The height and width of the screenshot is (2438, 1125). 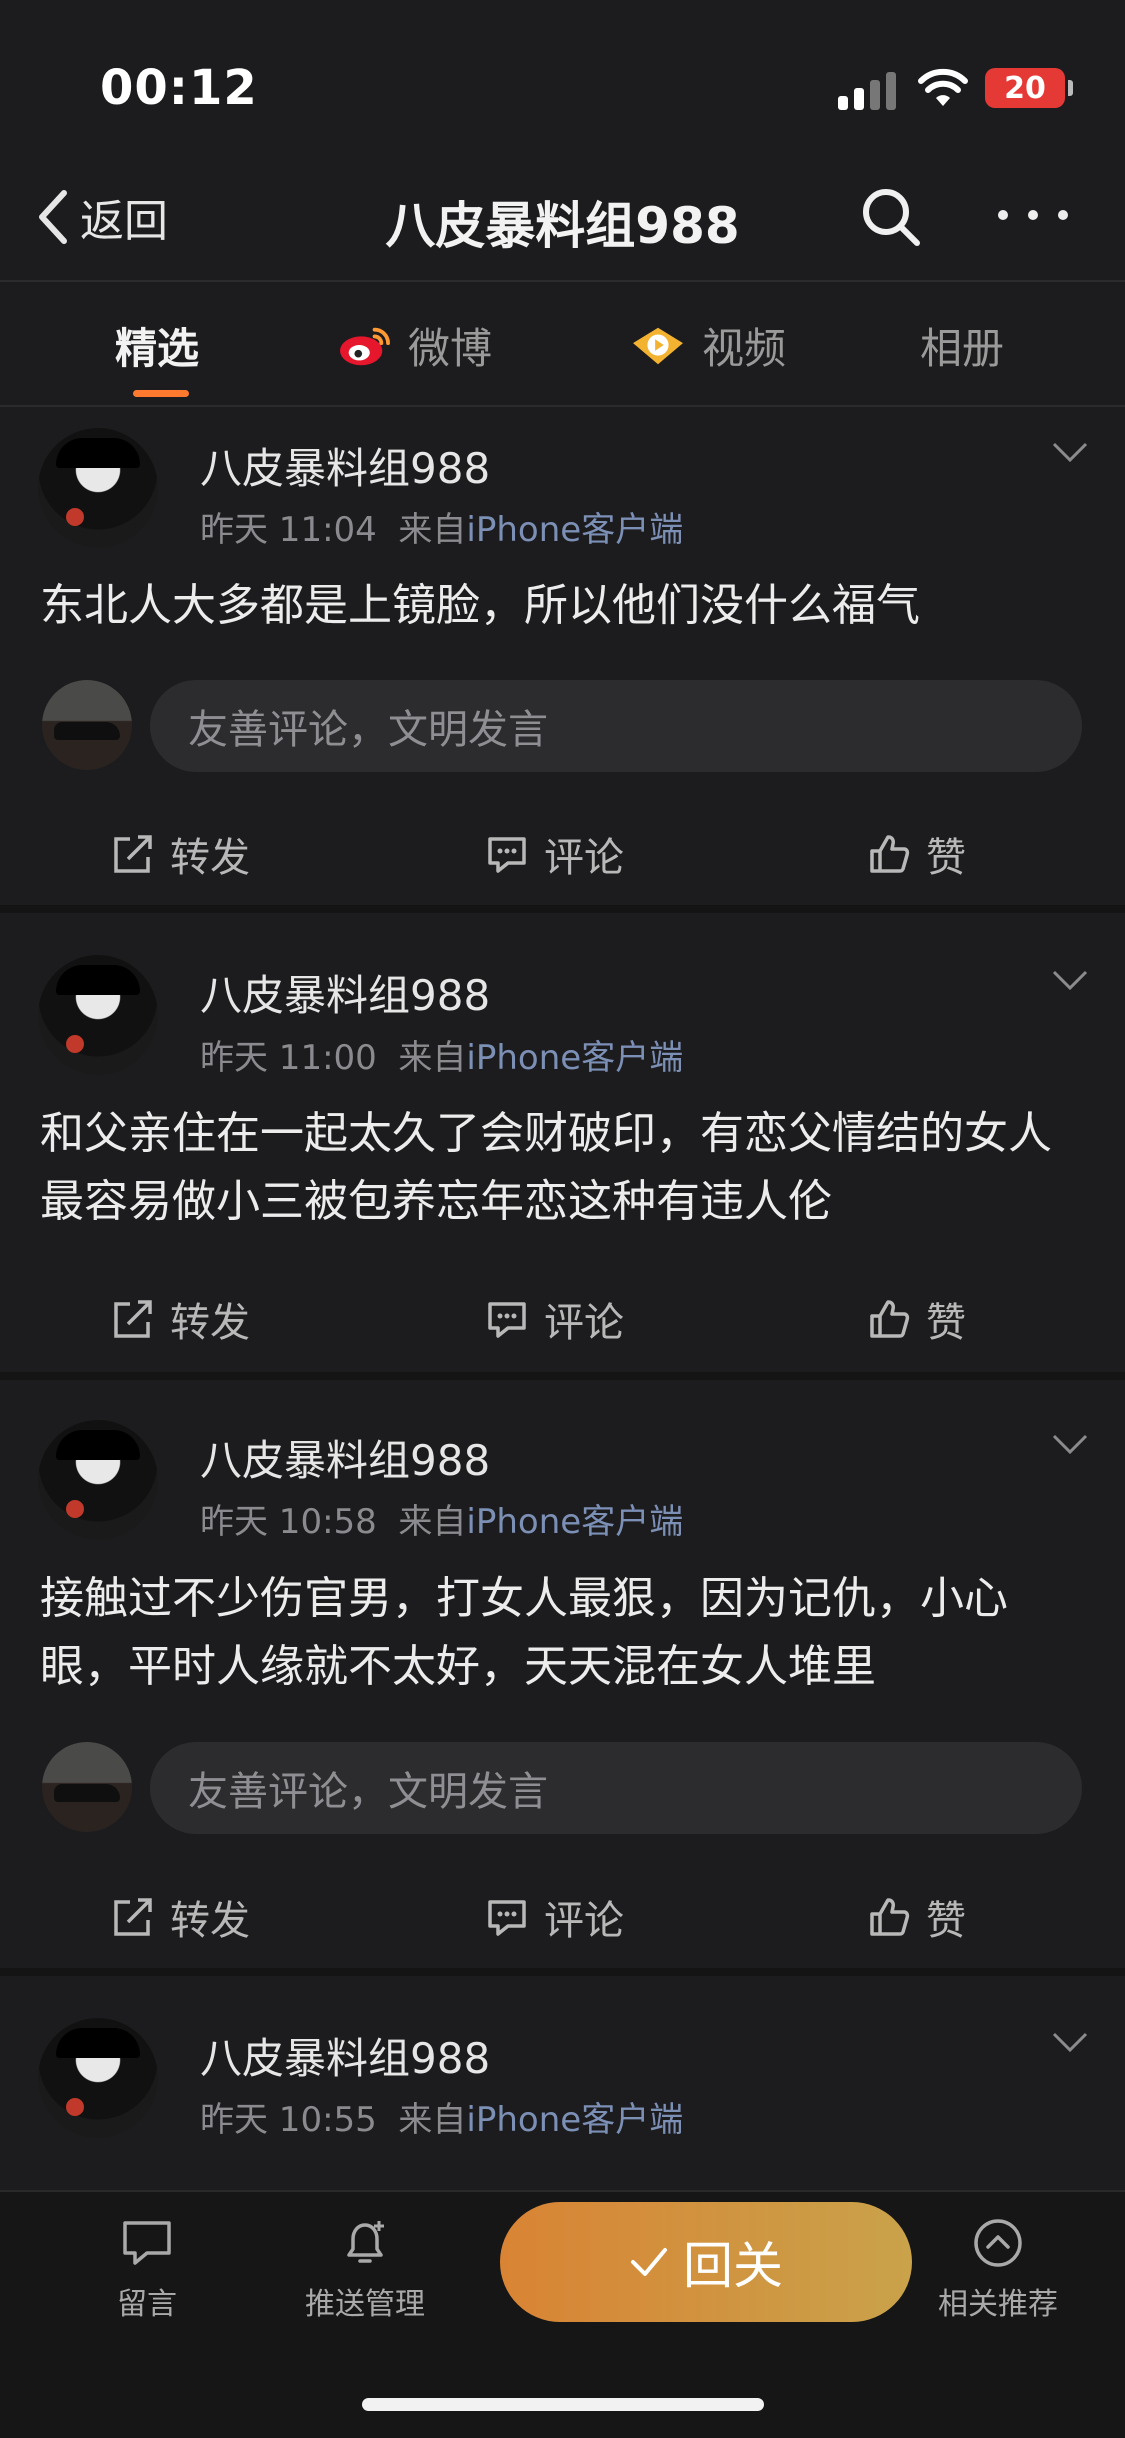 I want to click on tab-weibo: 微博, so click(x=414, y=345).